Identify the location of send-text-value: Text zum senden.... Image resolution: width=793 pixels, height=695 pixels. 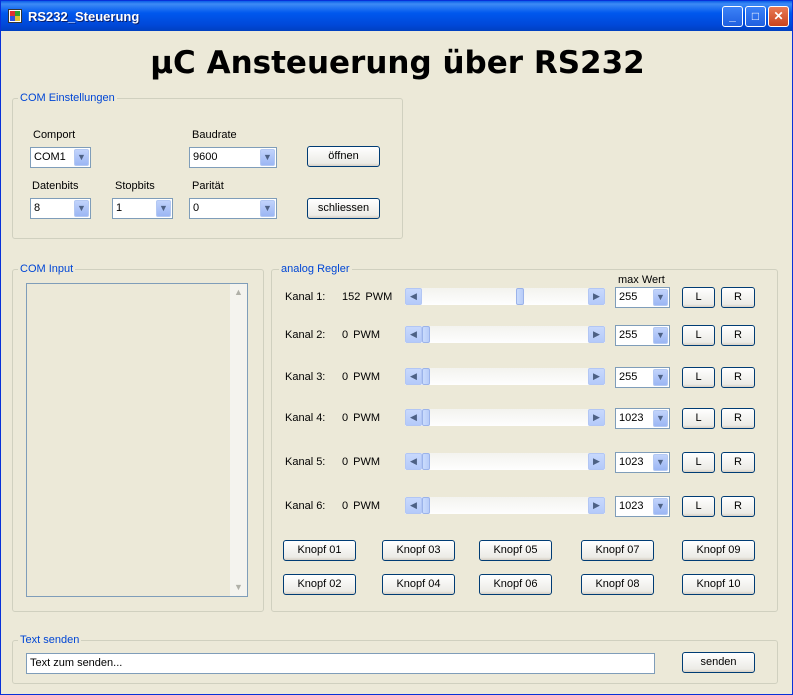
(76, 663).